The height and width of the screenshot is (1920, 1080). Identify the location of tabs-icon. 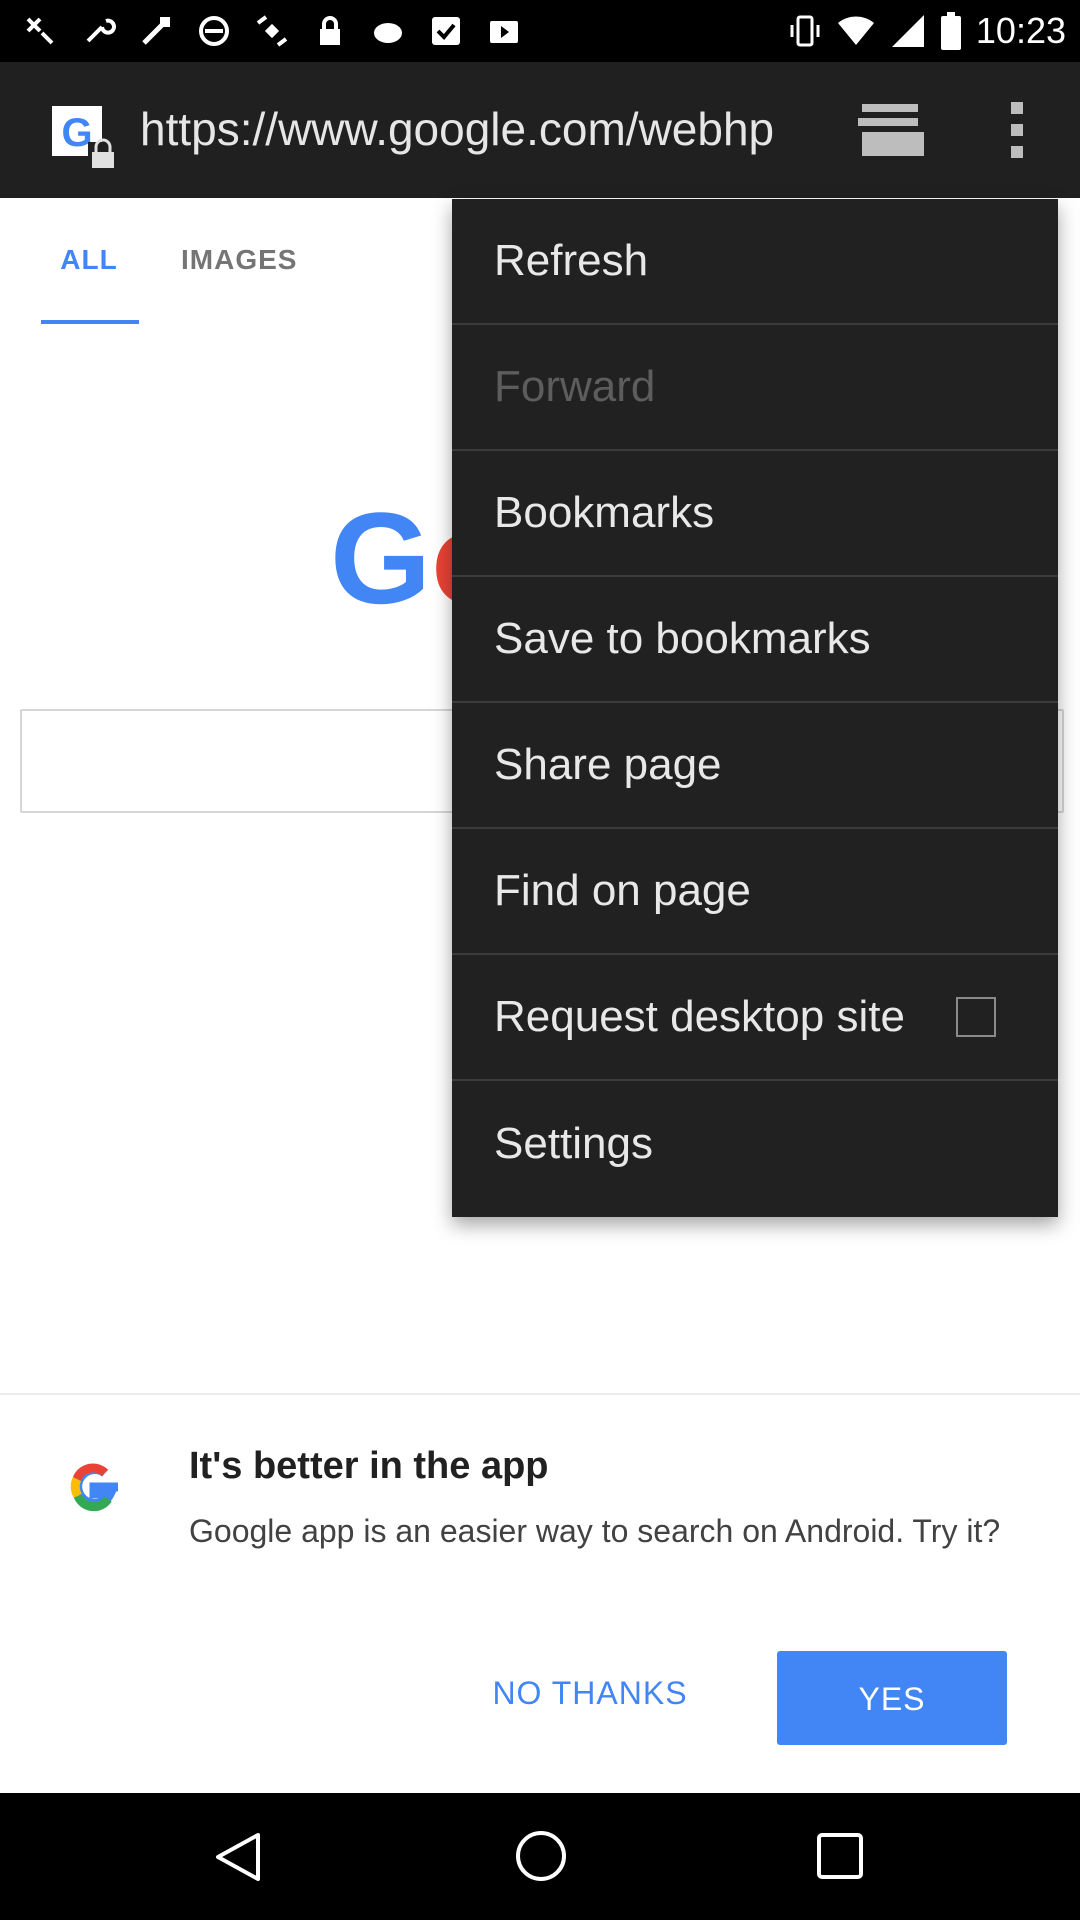
(891, 130).